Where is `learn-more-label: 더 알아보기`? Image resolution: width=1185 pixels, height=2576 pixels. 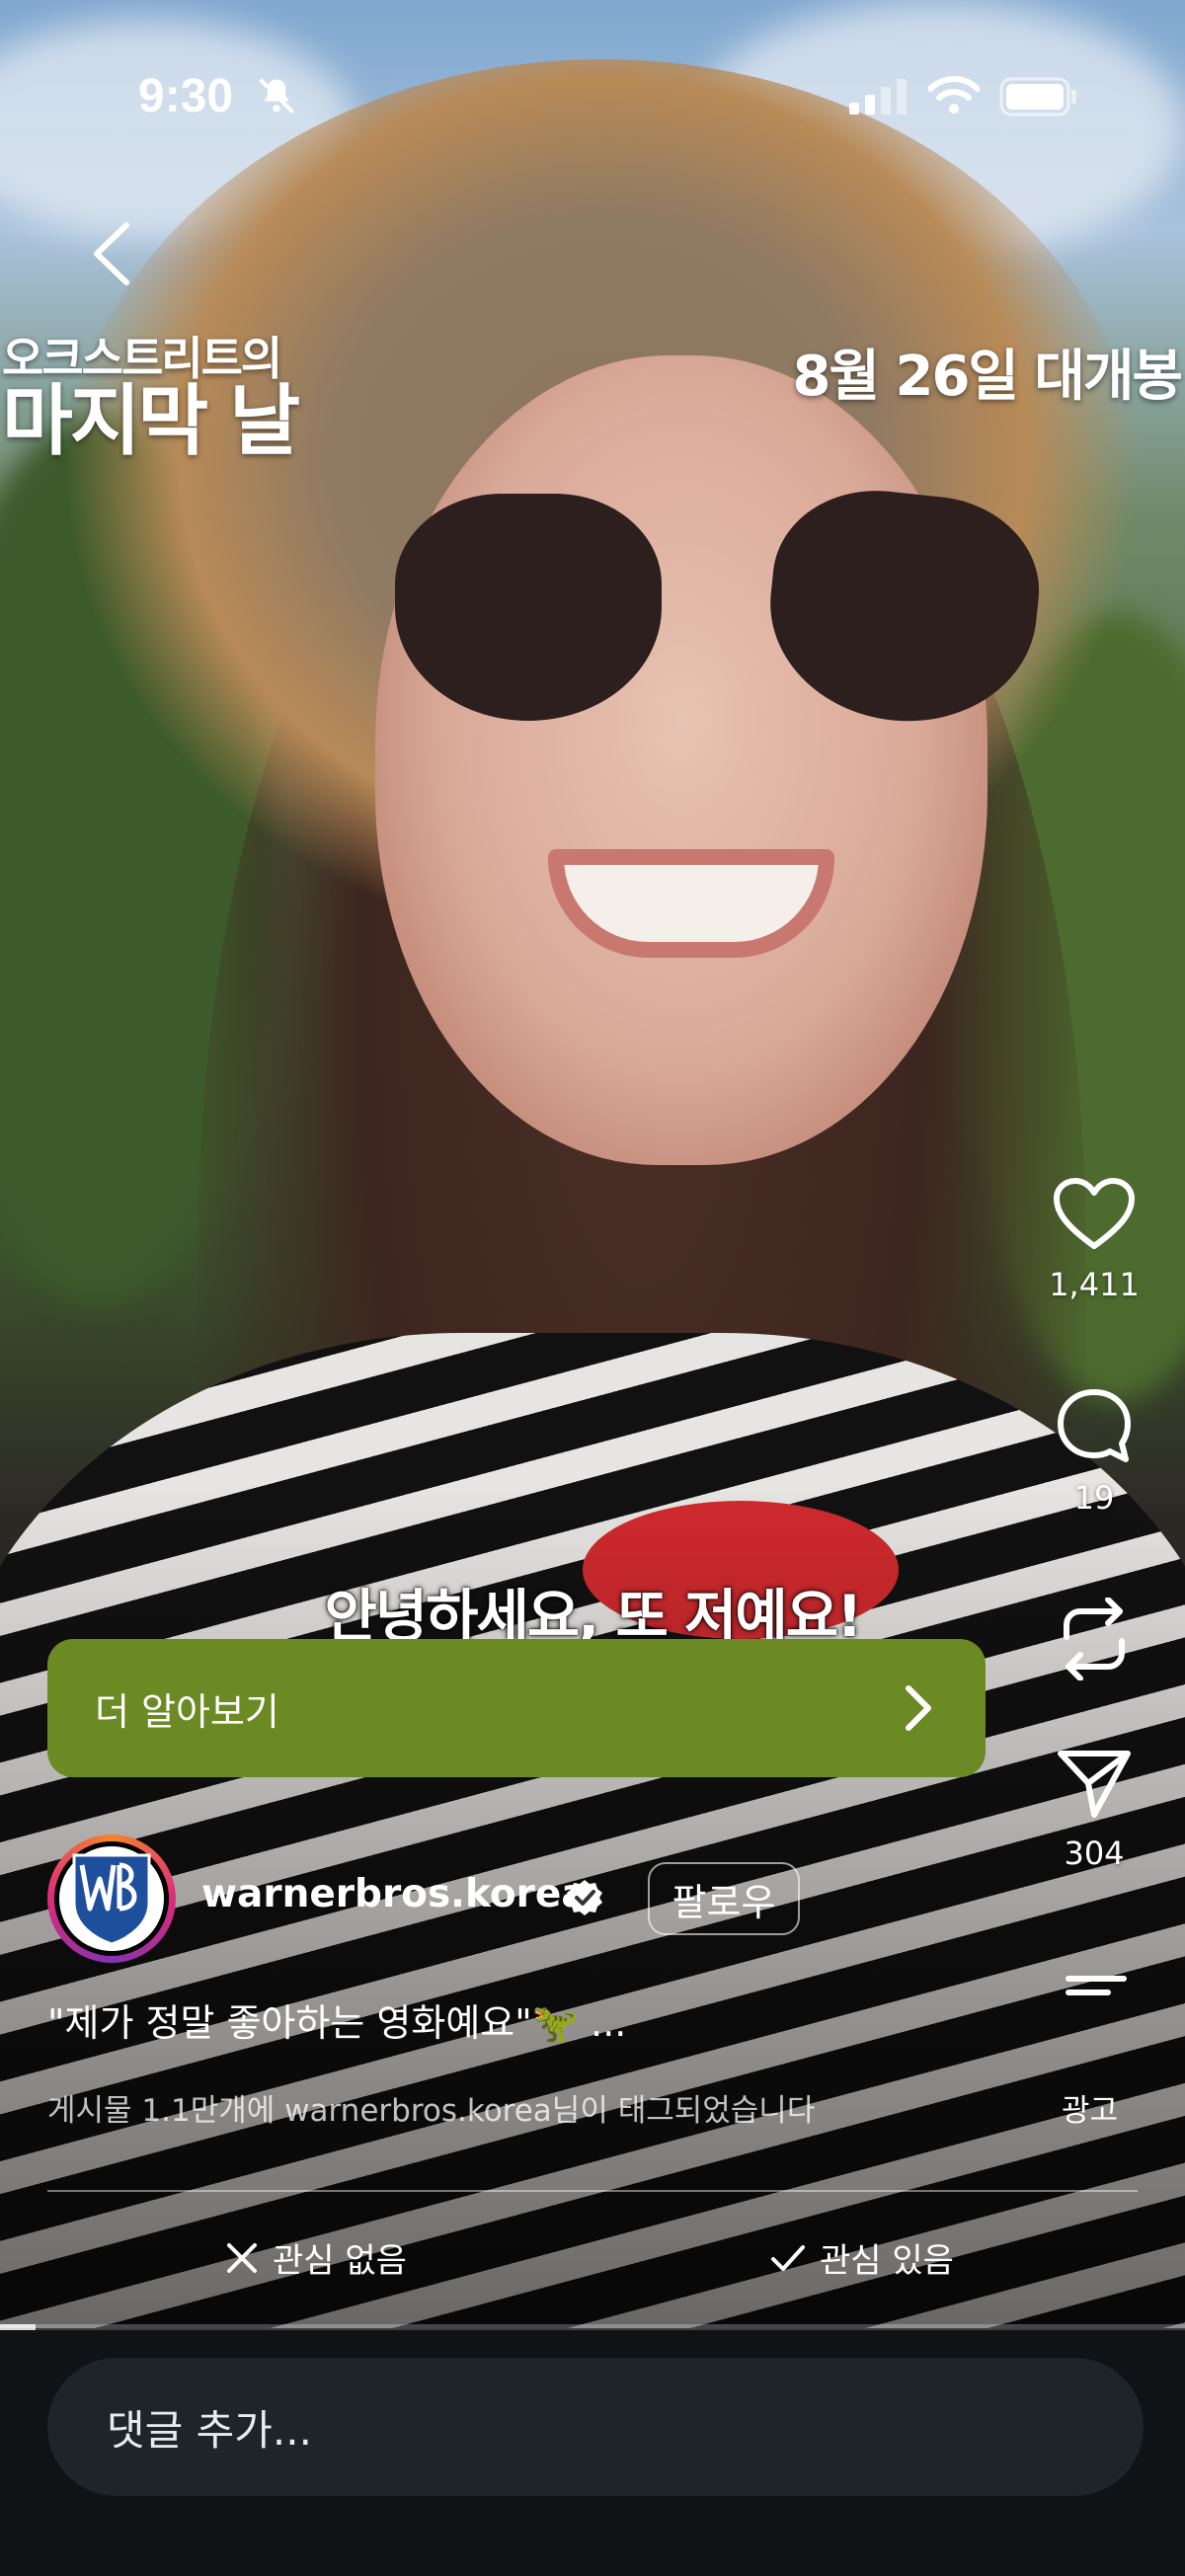
learn-more-label: 더 알아보기 is located at coordinates (187, 1711).